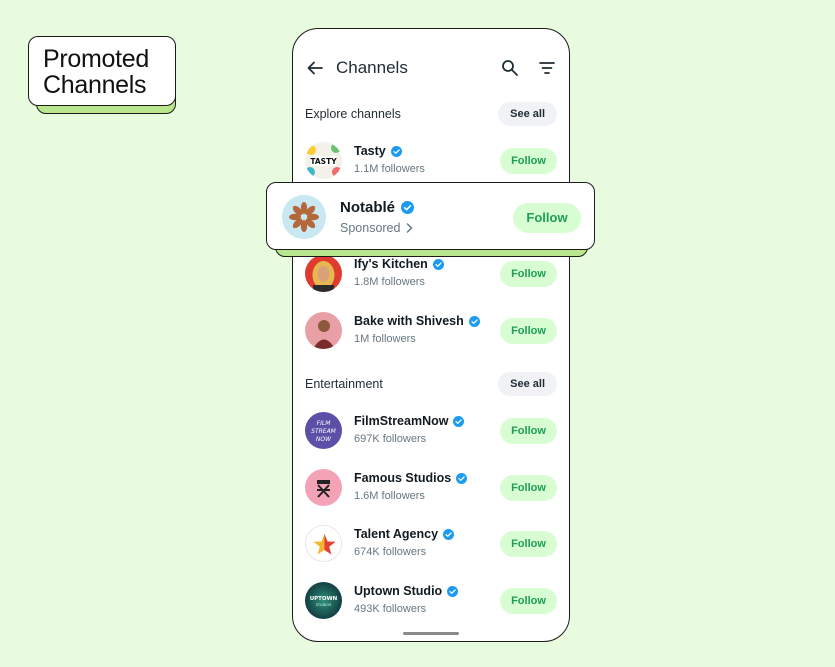 The image size is (835, 667). What do you see at coordinates (510, 68) in the screenshot?
I see `search-icon` at bounding box center [510, 68].